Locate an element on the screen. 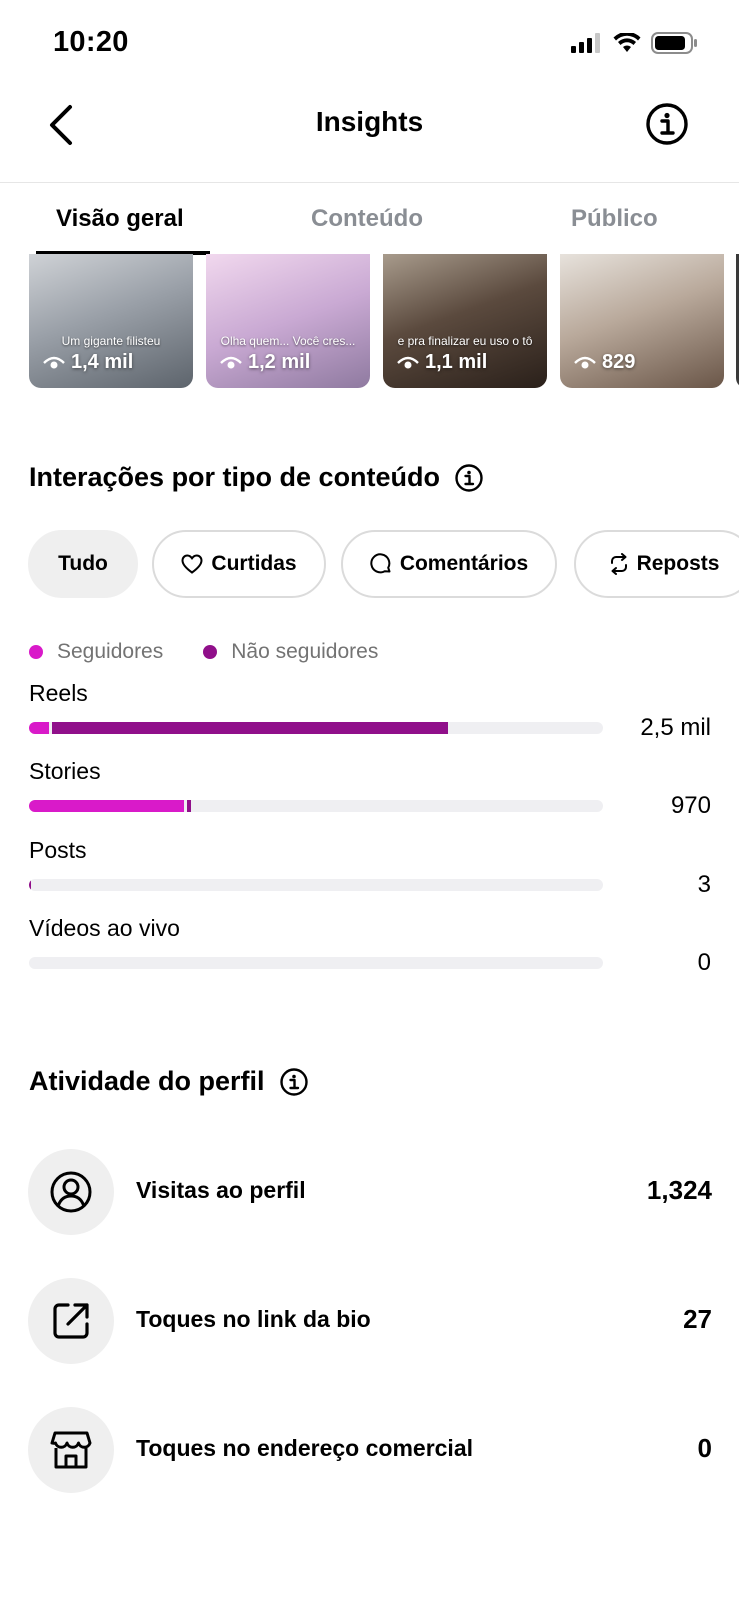 This screenshot has width=739, height=1600. thumbnail-view-count: 829 is located at coordinates (619, 362).